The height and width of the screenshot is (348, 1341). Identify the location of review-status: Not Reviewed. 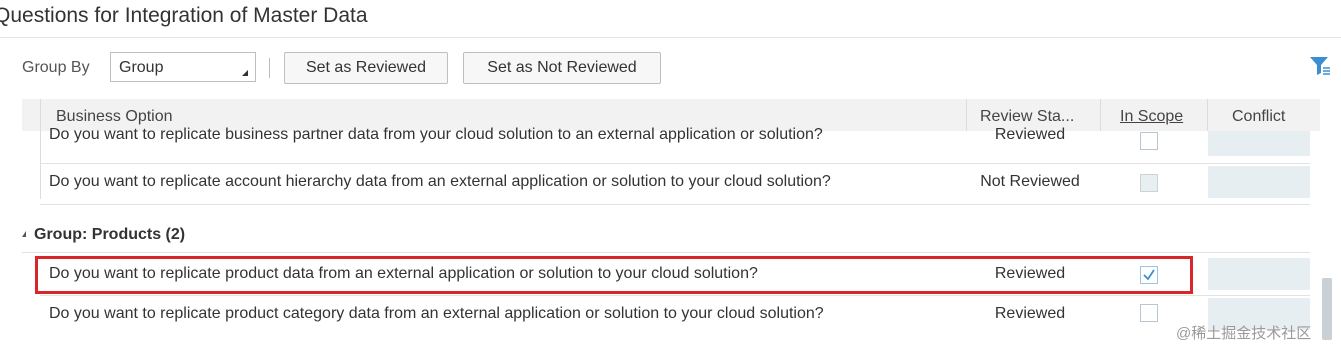
(1030, 181).